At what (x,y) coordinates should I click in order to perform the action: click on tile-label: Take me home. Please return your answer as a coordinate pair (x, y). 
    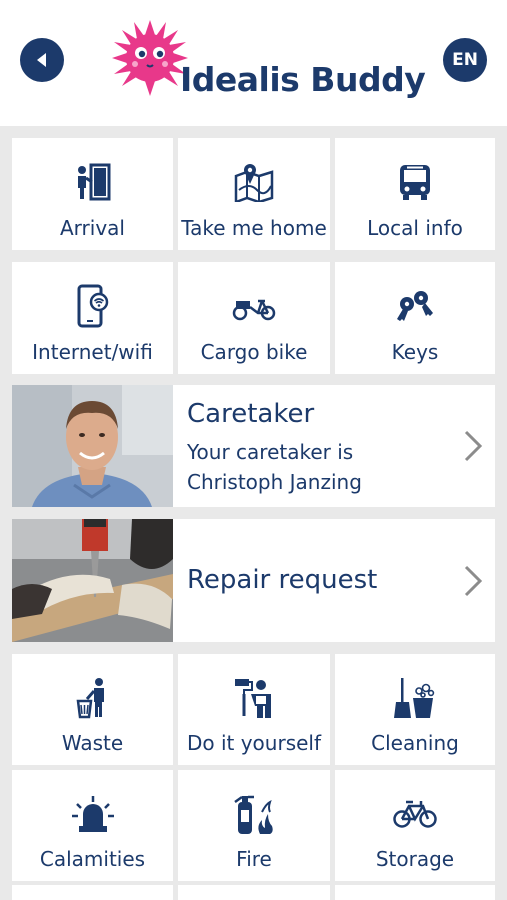
    Looking at the image, I should click on (254, 228).